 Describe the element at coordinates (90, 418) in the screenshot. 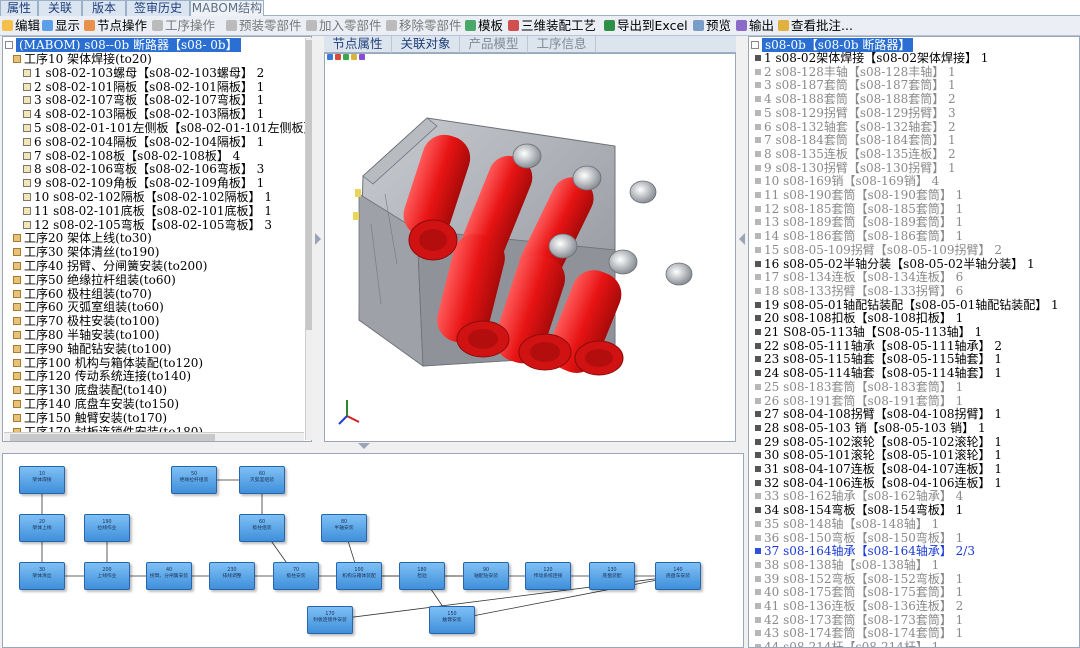

I see `tree-item-process: 工序150 触臂安装(to170)` at that location.